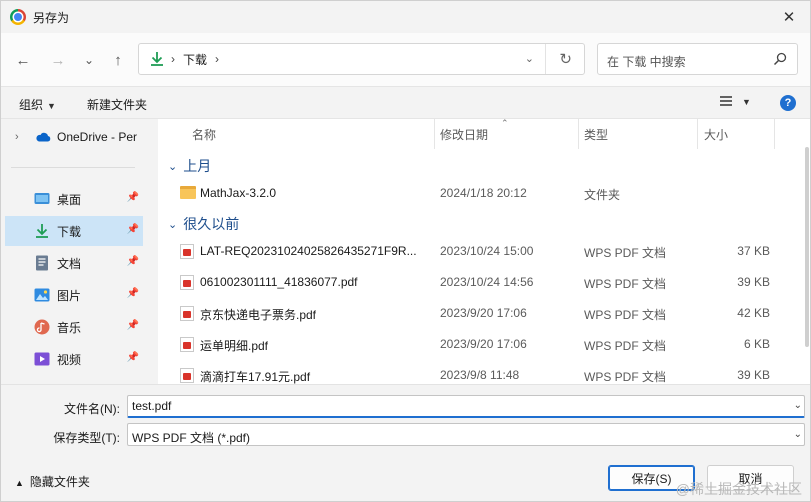  I want to click on group-header-last-month: ⌄ 上月, so click(189, 166).